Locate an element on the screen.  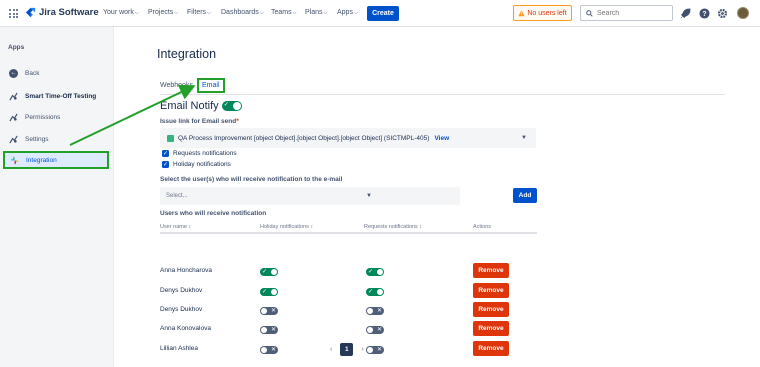
view-link: View is located at coordinates (441, 138).